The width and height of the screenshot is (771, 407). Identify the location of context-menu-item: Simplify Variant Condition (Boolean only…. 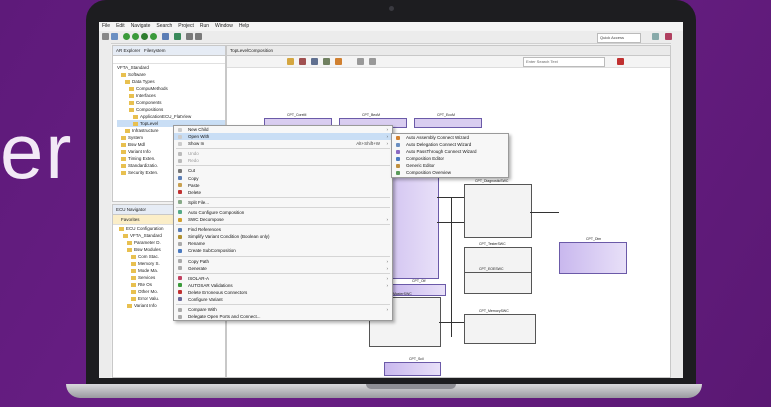
(283, 236).